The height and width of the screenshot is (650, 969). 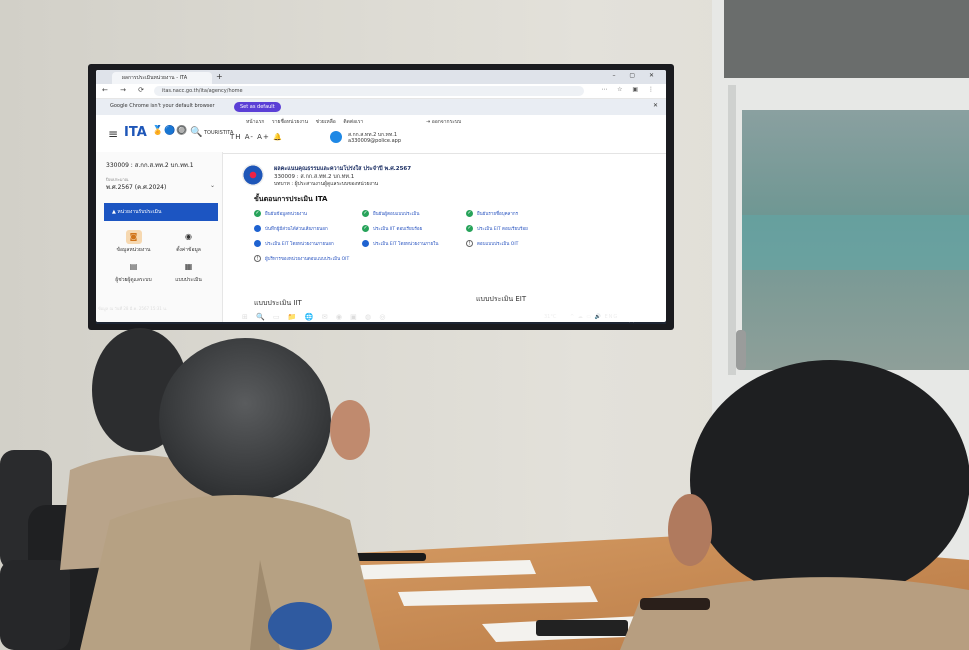 I want to click on police-emblem-icon, so click(x=253, y=175).